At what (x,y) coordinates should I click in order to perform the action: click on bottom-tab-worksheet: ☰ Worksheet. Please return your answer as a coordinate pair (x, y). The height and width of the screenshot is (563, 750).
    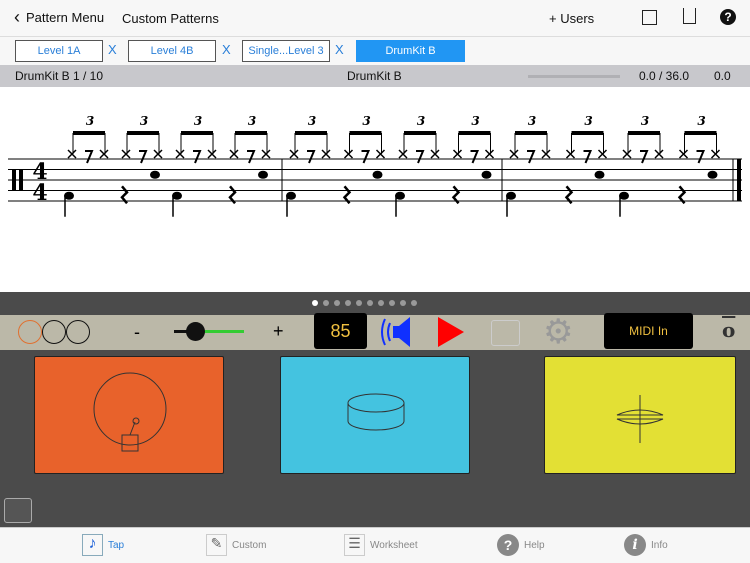
    Looking at the image, I should click on (381, 545).